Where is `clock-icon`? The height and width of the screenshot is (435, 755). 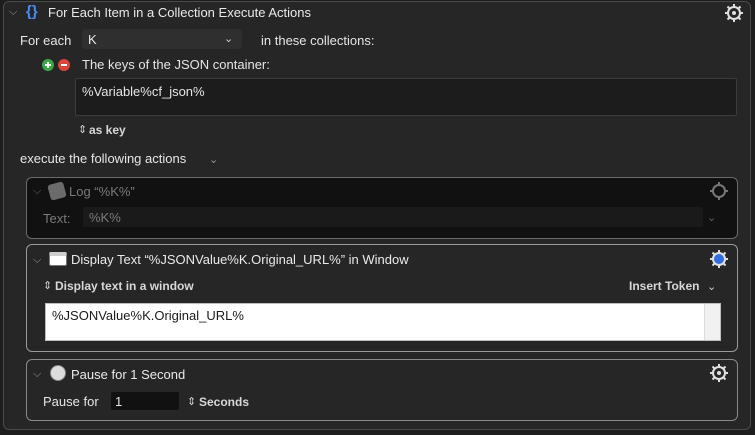 clock-icon is located at coordinates (58, 373).